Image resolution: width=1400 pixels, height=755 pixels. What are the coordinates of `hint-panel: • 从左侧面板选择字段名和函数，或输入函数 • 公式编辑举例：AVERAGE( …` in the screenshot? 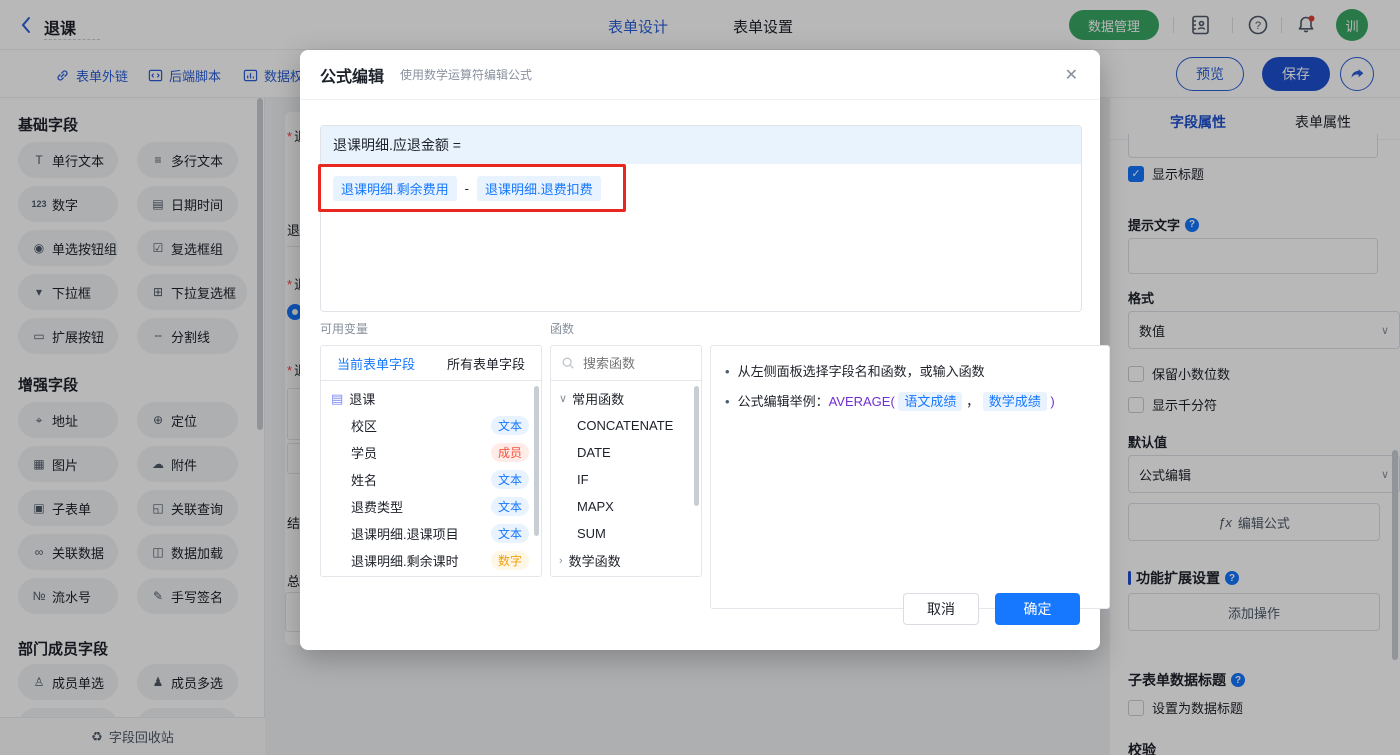 It's located at (910, 477).